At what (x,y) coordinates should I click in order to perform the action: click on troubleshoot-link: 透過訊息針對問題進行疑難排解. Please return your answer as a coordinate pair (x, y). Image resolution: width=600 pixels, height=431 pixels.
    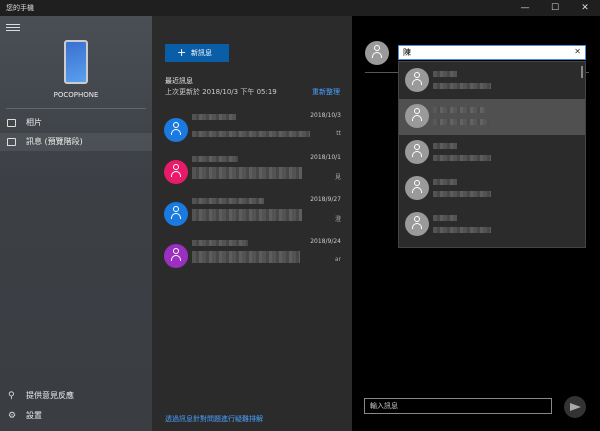
    Looking at the image, I should click on (214, 419).